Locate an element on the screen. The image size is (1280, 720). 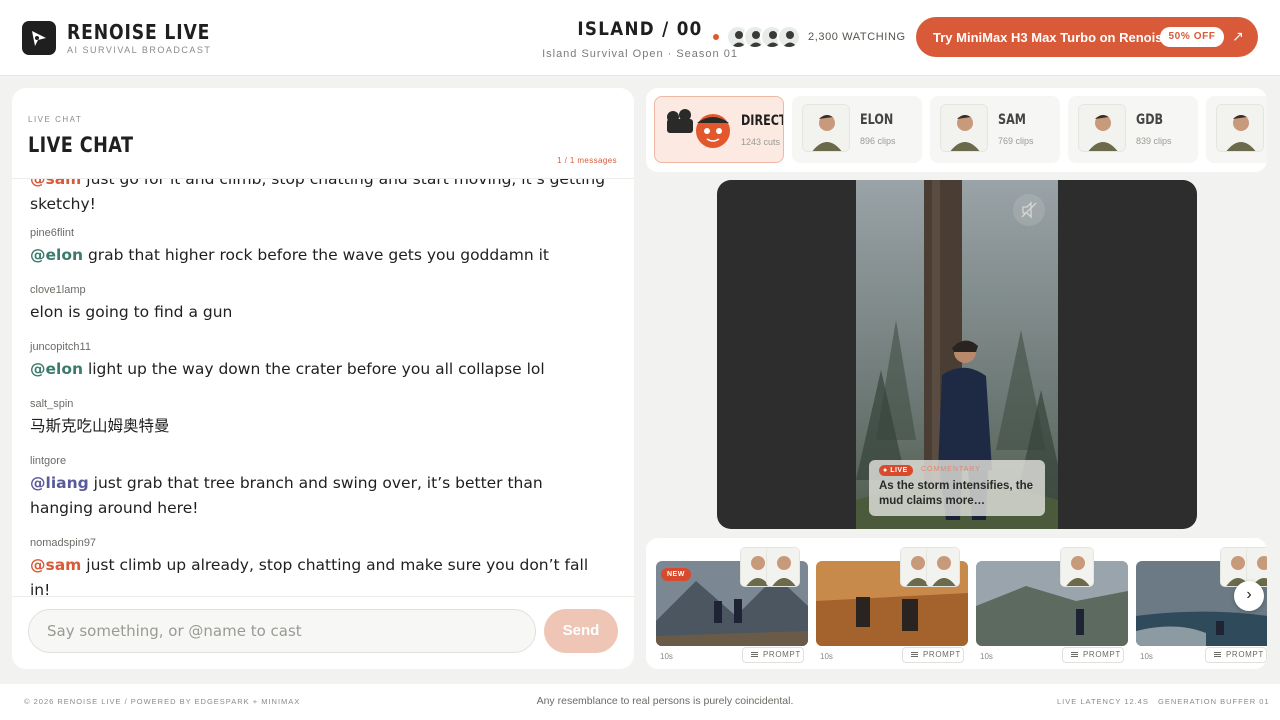
clip-thumbnail is located at coordinates (1052, 603).